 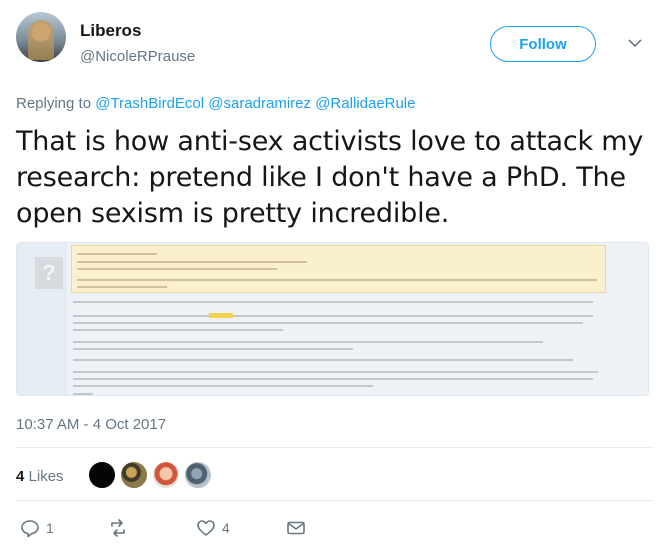 I want to click on mention-link: @saradramirez, so click(x=259, y=103).